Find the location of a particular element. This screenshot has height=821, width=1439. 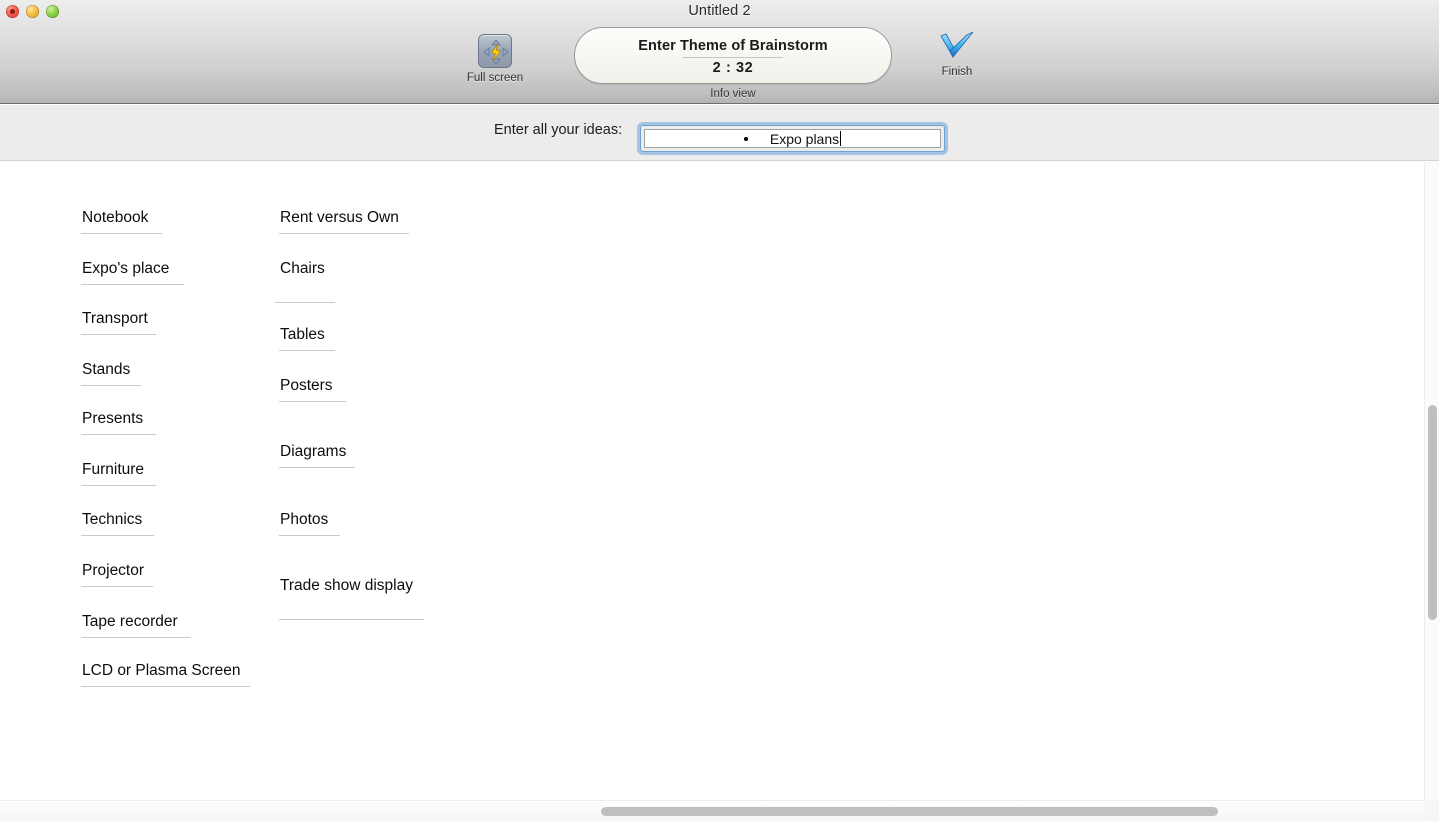

idea-item: Furniture is located at coordinates (118, 473).